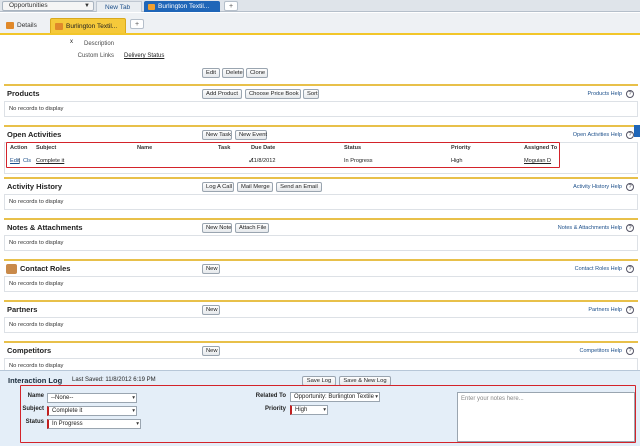  I want to click on new-contact-role-button: New, so click(211, 269).